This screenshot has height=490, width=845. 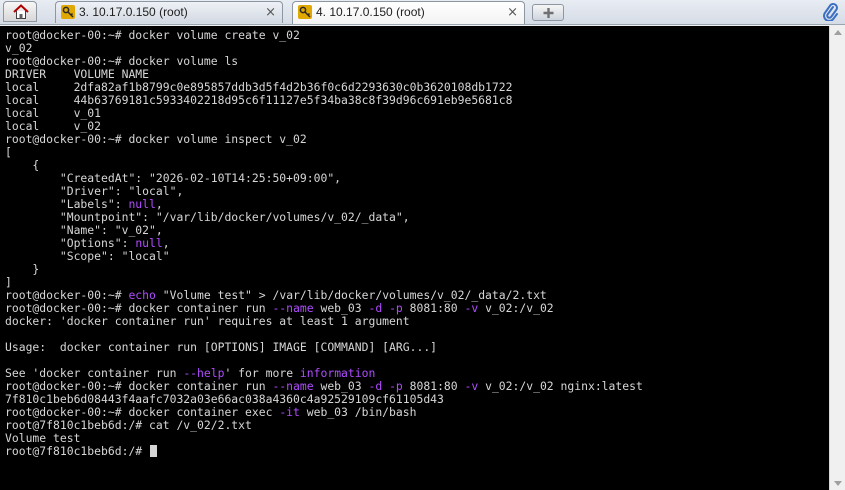 I want to click on text-segment: [, so click(x=8, y=152).